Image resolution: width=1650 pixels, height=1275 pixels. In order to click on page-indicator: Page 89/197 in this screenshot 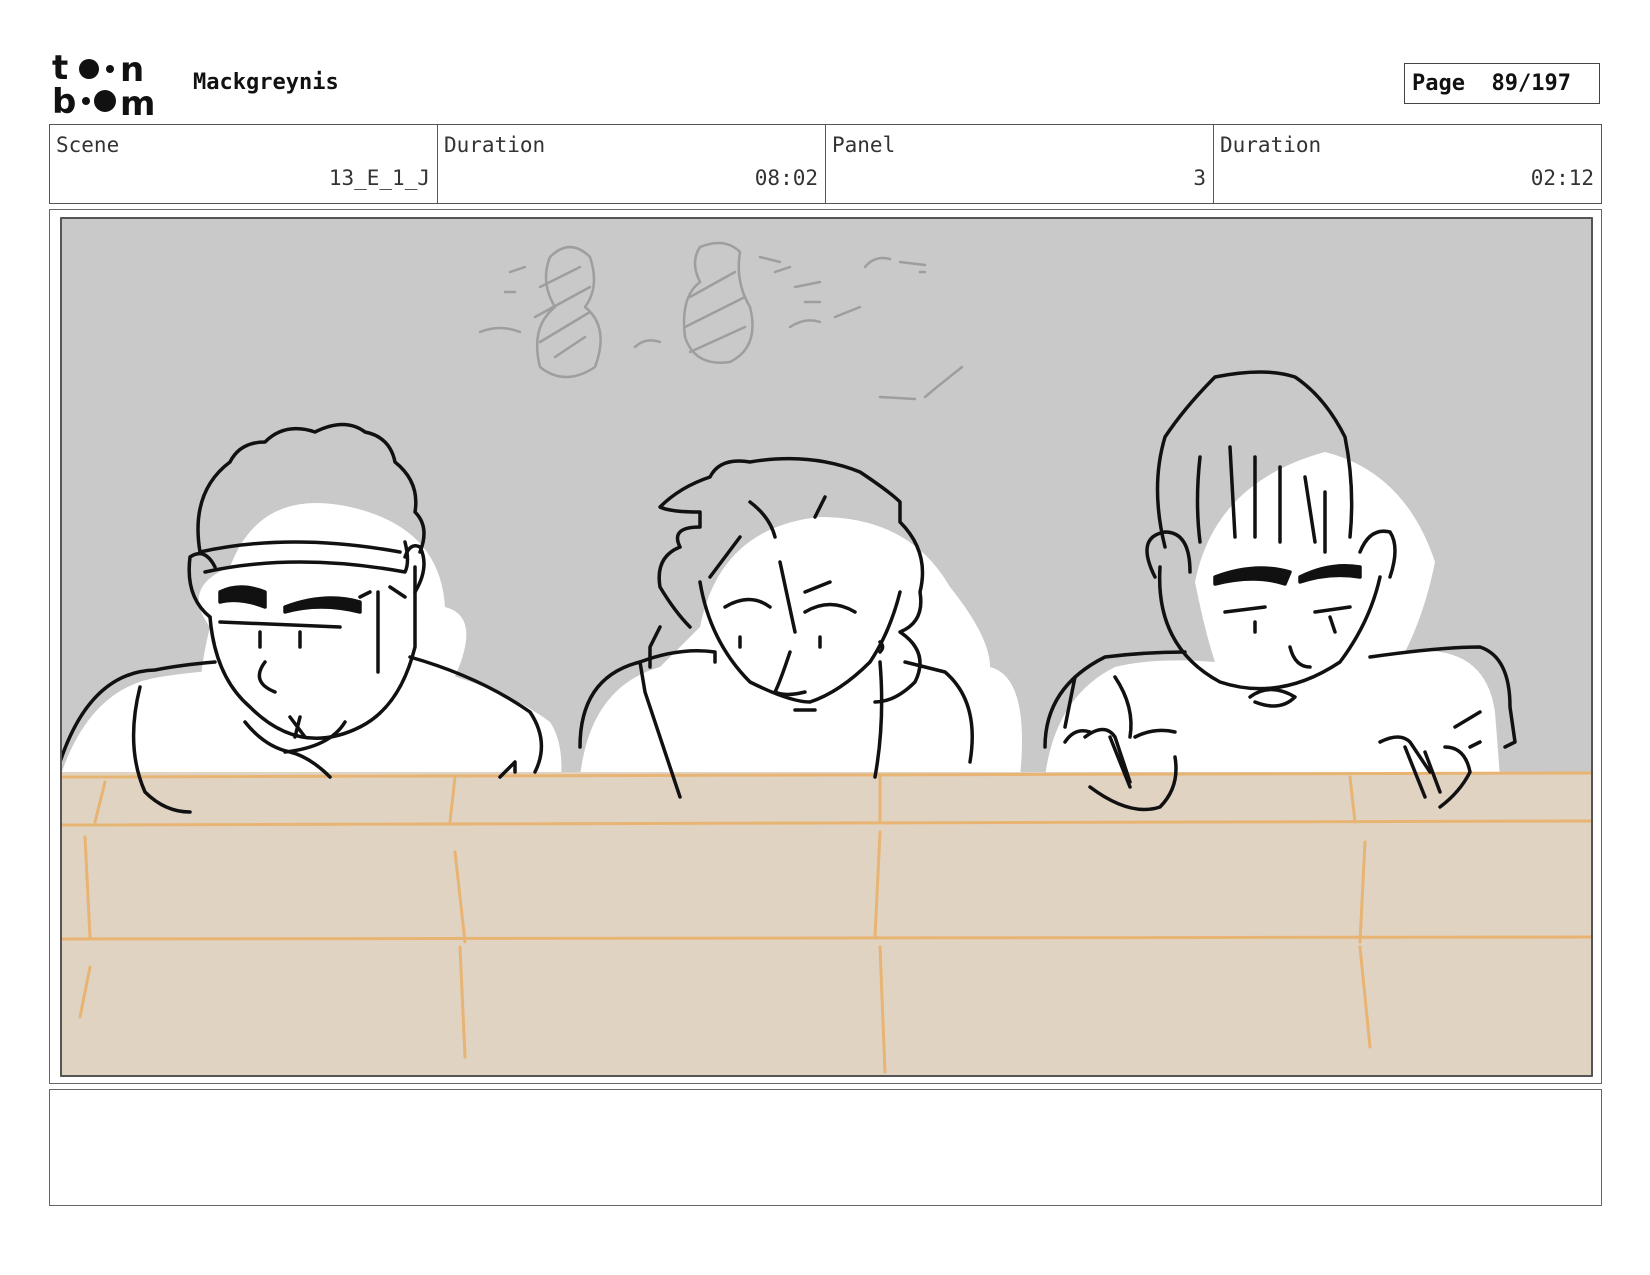, I will do `click(1502, 83)`.